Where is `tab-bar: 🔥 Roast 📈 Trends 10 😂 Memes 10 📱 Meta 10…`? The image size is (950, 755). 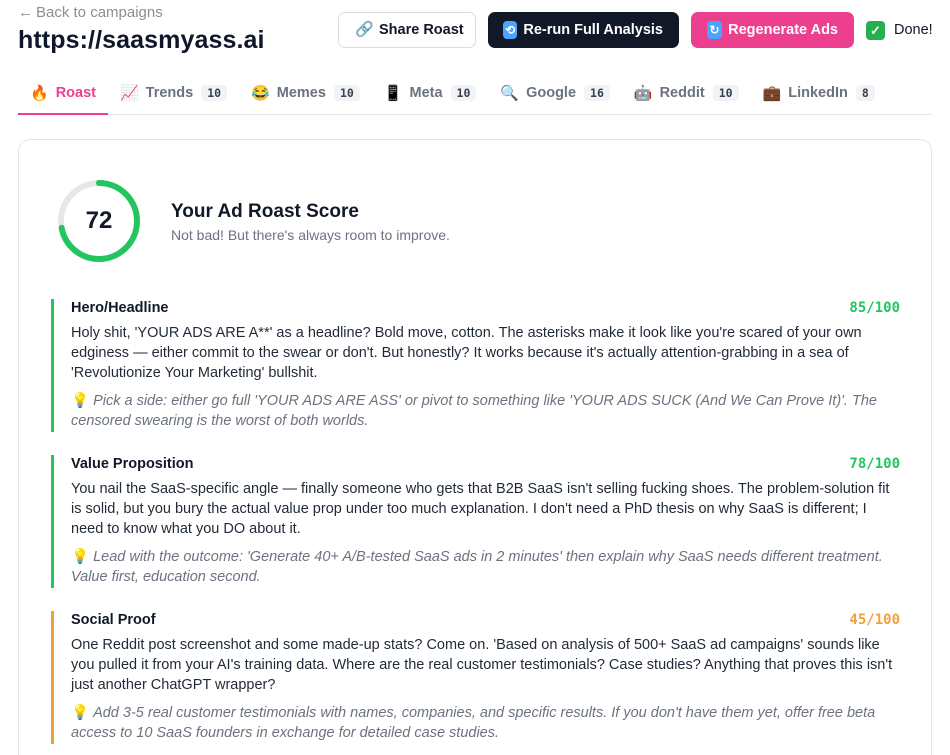 tab-bar: 🔥 Roast 📈 Trends 10 😂 Memes 10 📱 Meta 10… is located at coordinates (475, 93).